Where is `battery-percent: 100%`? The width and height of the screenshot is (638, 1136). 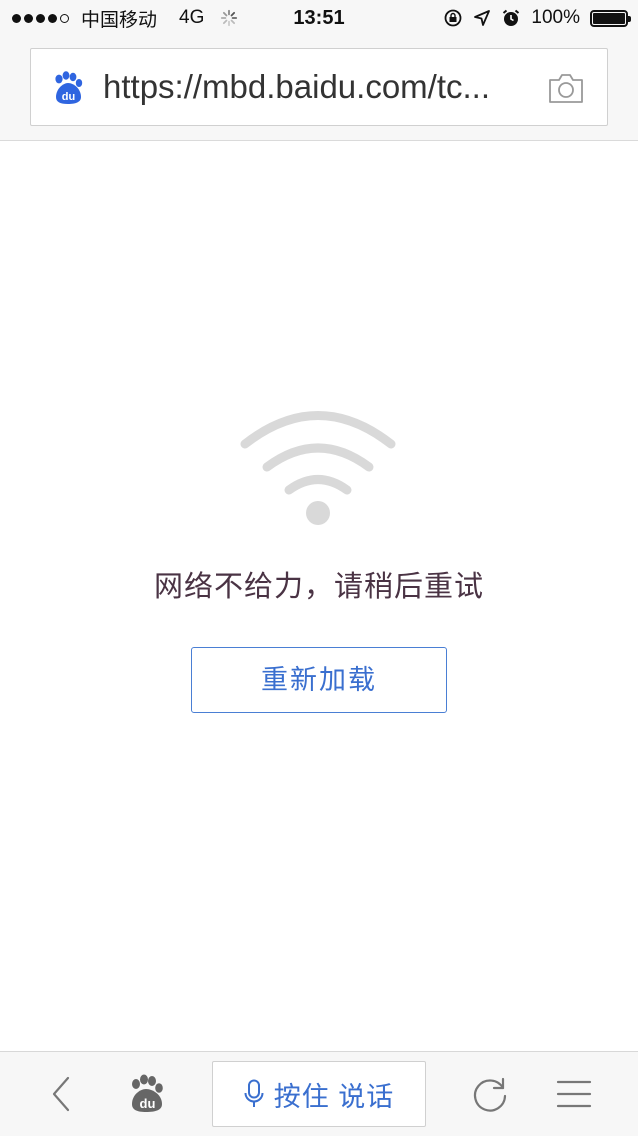
battery-percent: 100% is located at coordinates (555, 17).